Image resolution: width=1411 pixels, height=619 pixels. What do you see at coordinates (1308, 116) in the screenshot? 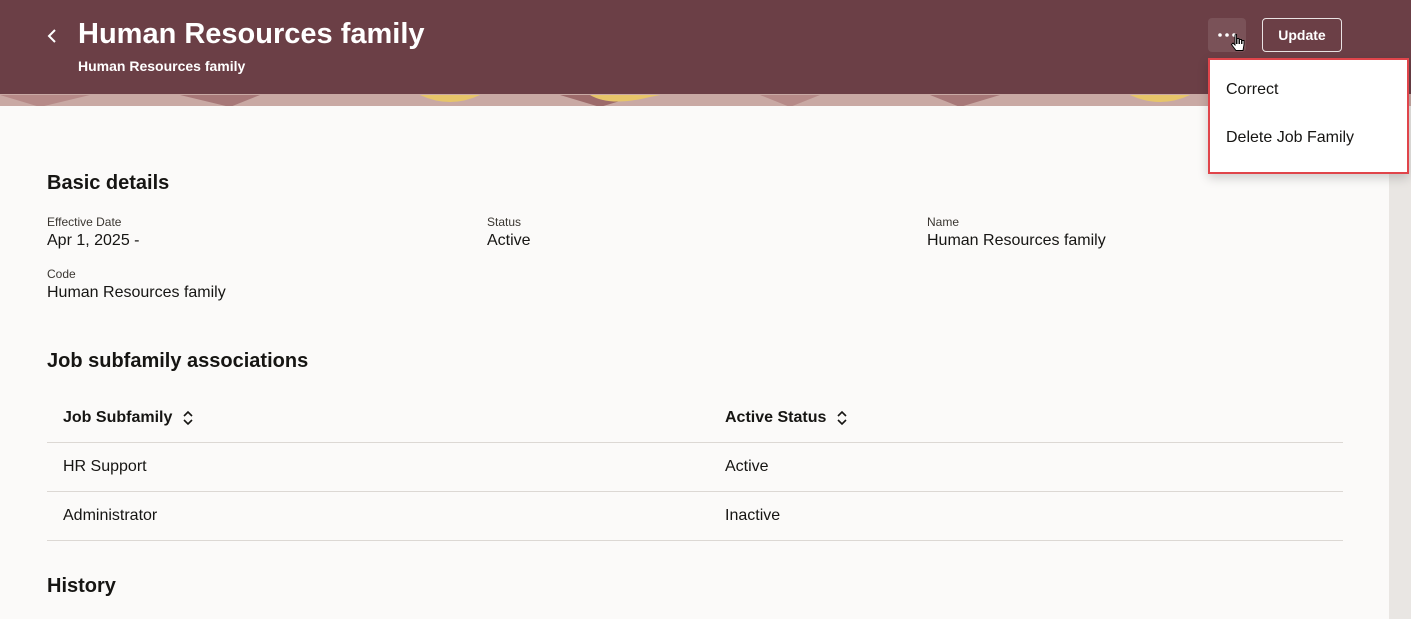
I see `actions-menu: Correct Delete Job Family` at bounding box center [1308, 116].